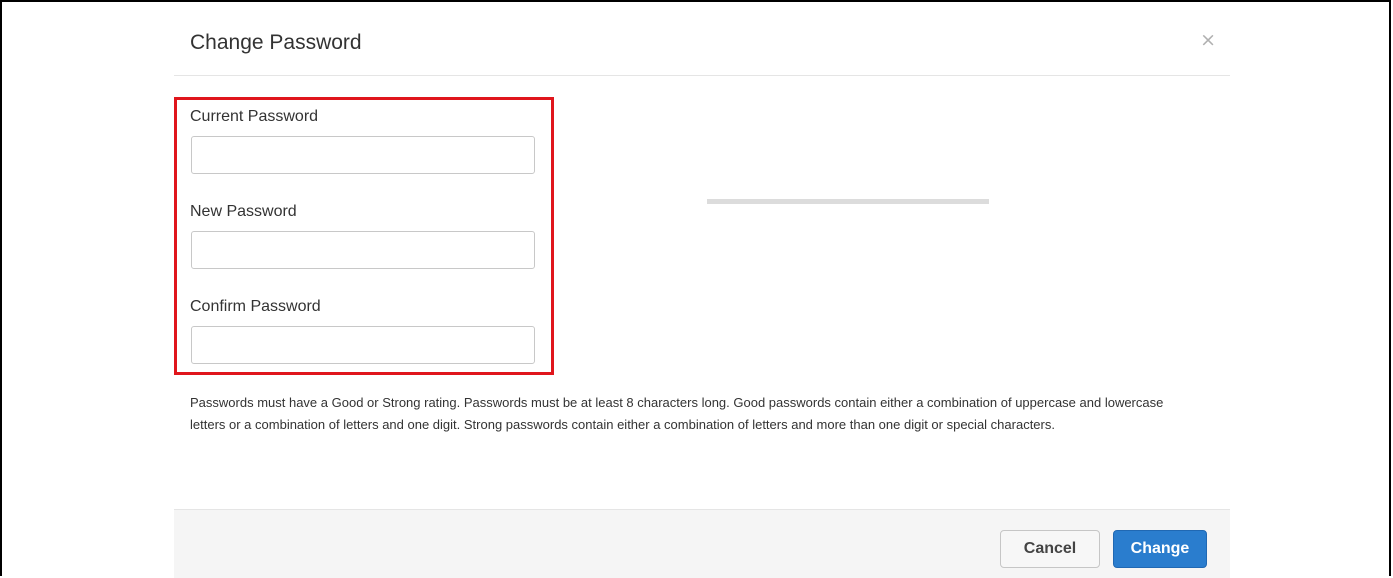 The height and width of the screenshot is (578, 1393). I want to click on dialog-footer: Cancel Change, so click(702, 543).